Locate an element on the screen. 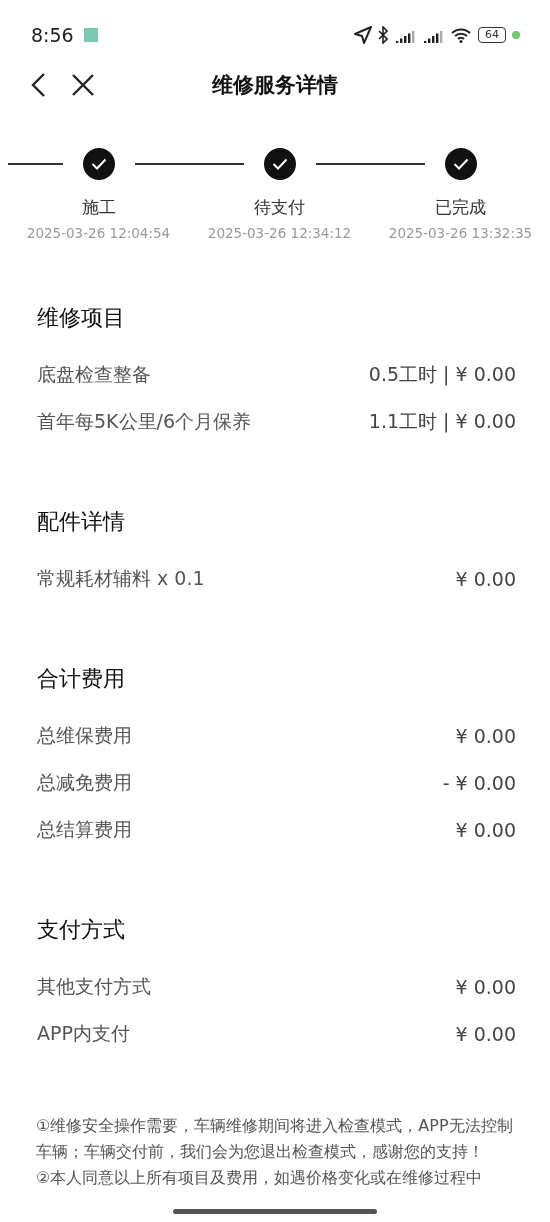 The height and width of the screenshot is (1222, 550). item-label: 总减免费用 is located at coordinates (84, 782).